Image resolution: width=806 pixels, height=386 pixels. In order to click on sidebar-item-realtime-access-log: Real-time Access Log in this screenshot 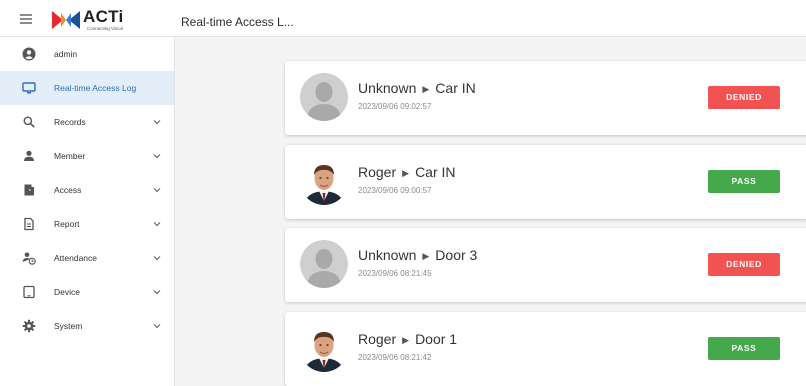, I will do `click(87, 88)`.